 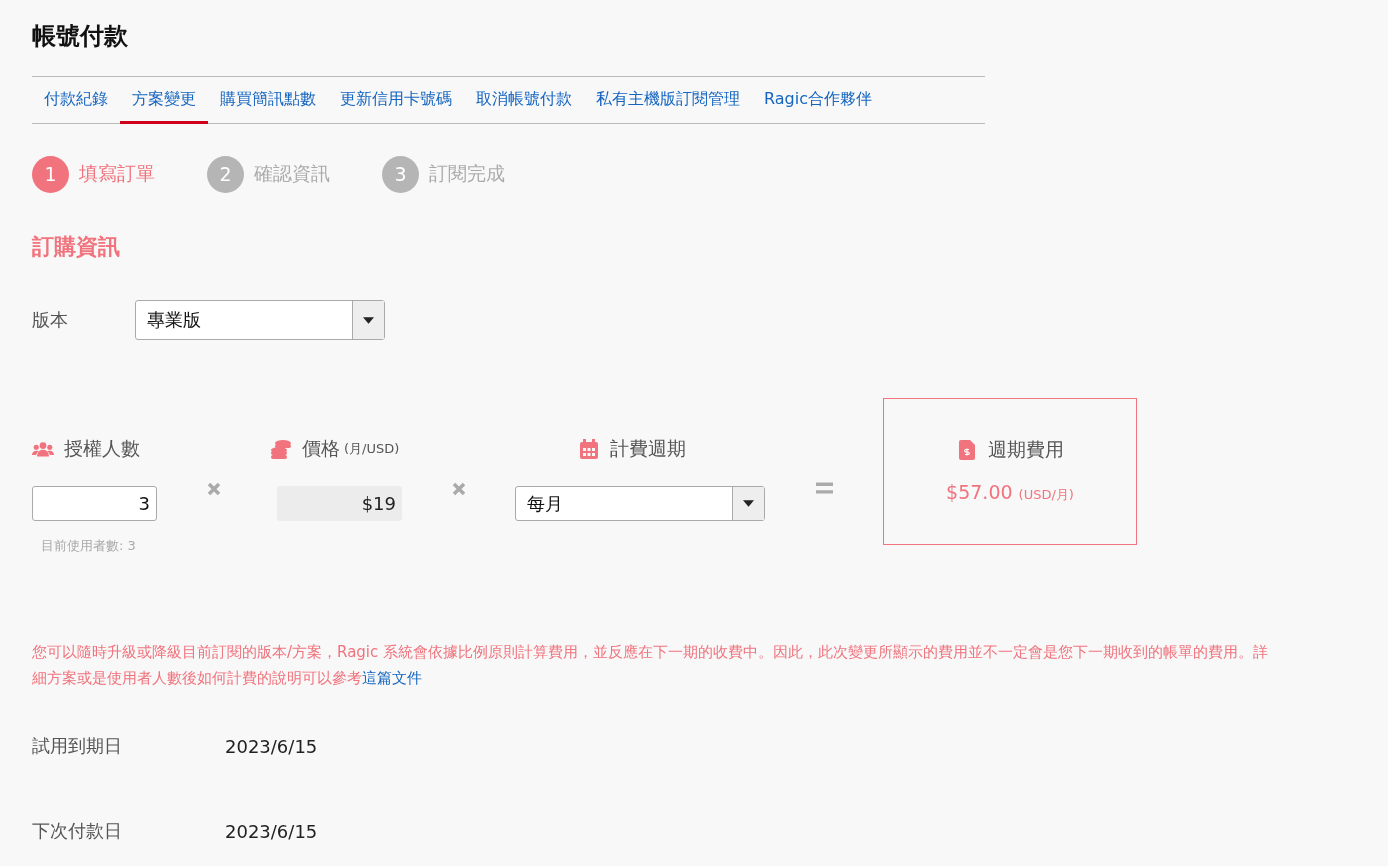 What do you see at coordinates (967, 450) in the screenshot?
I see `invoice-icon` at bounding box center [967, 450].